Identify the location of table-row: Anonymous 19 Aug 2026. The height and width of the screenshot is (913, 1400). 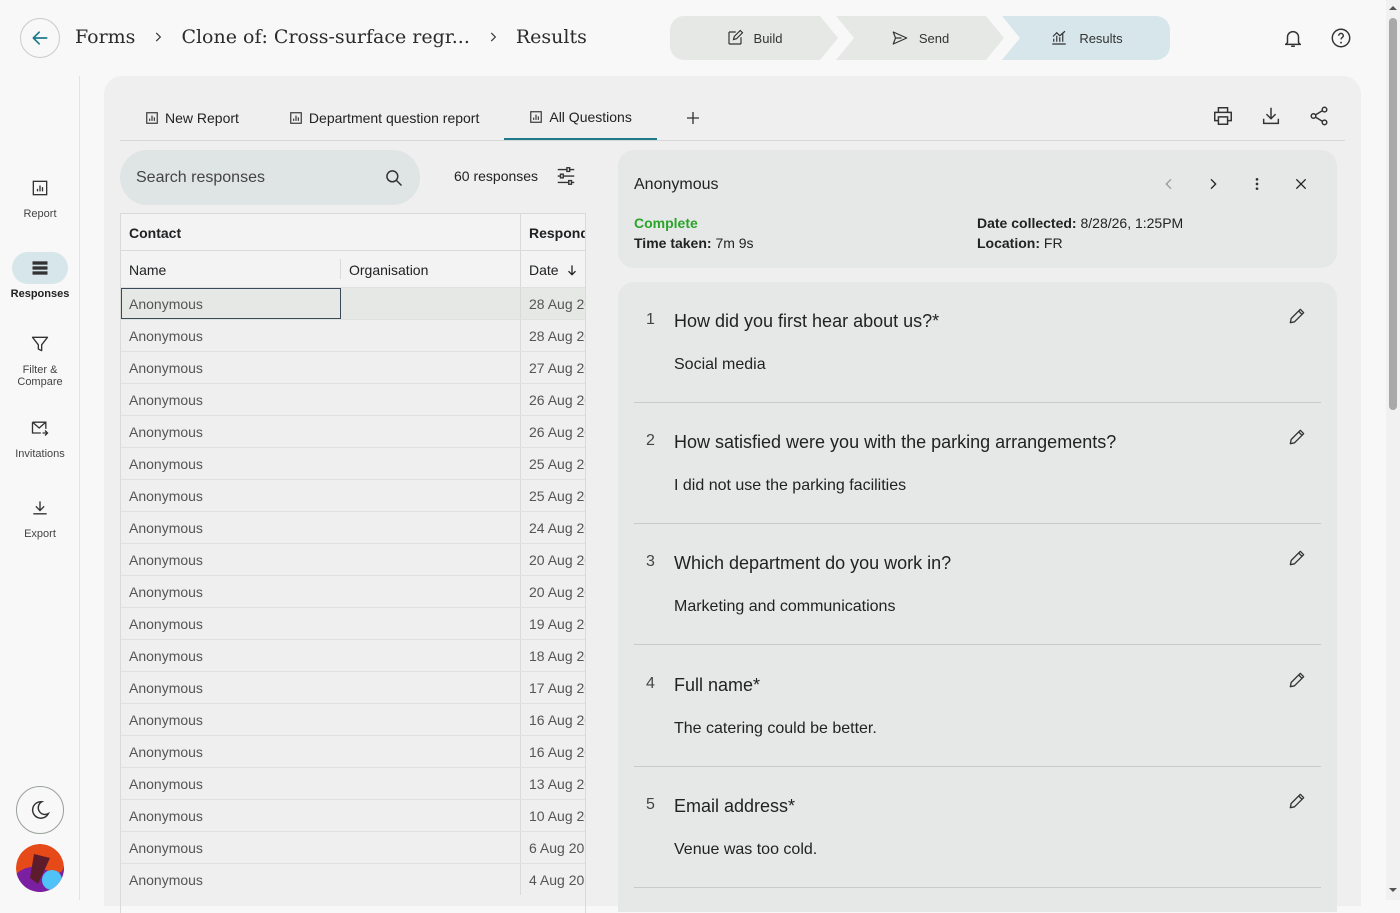
(353, 623).